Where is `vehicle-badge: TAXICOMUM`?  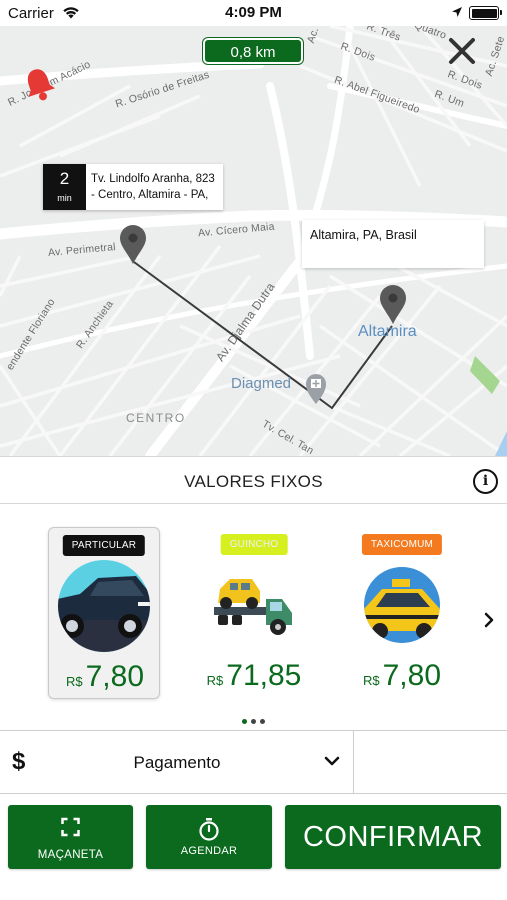 vehicle-badge: TAXICOMUM is located at coordinates (402, 544).